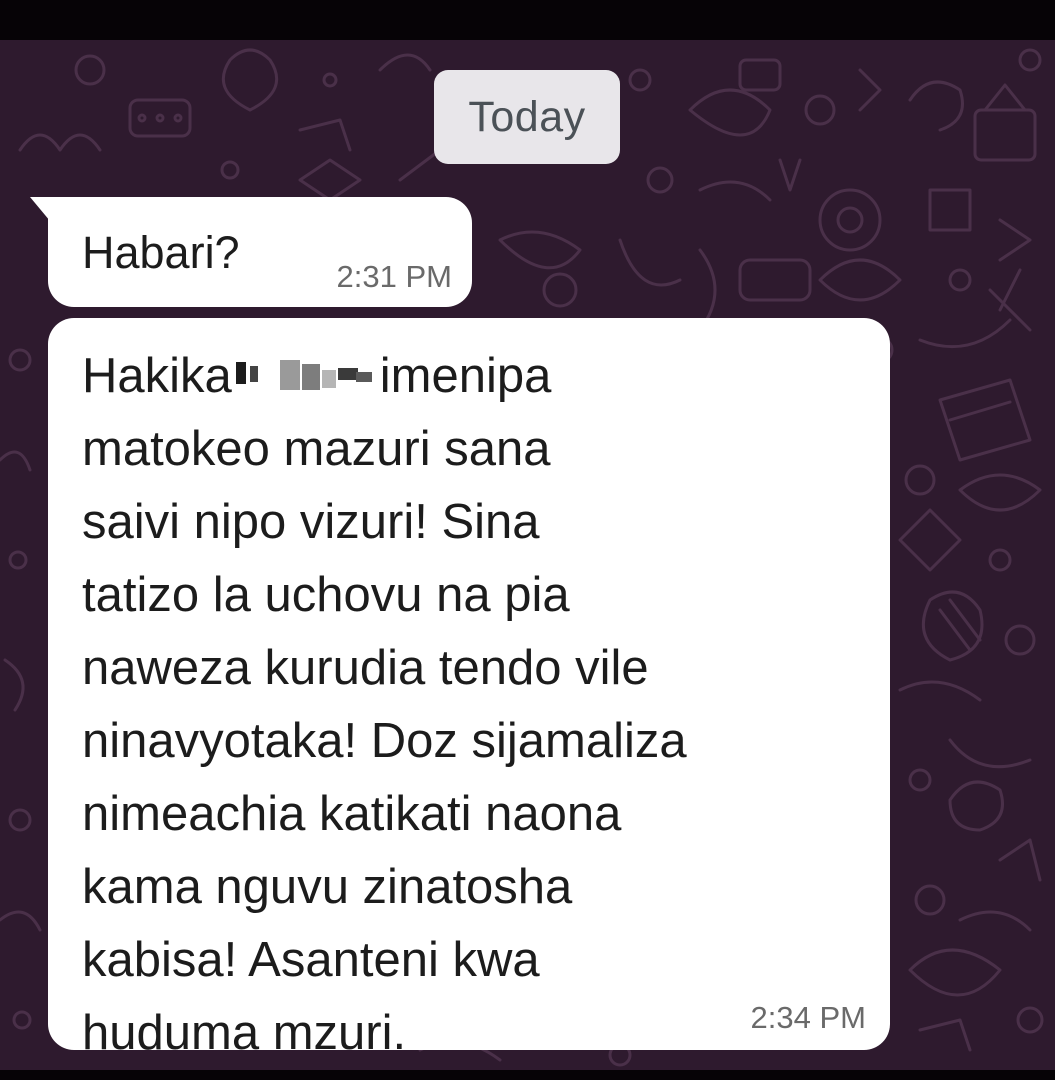 This screenshot has height=1080, width=1055. Describe the element at coordinates (244, 1033) in the screenshot. I see `message-line: huduma mzuri.` at that location.